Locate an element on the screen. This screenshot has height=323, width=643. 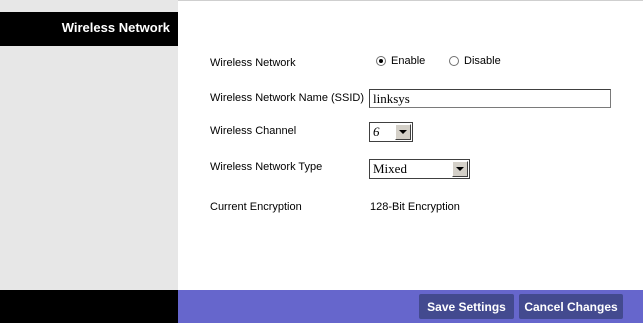
save-settings-button: Save Settings is located at coordinates (466, 306).